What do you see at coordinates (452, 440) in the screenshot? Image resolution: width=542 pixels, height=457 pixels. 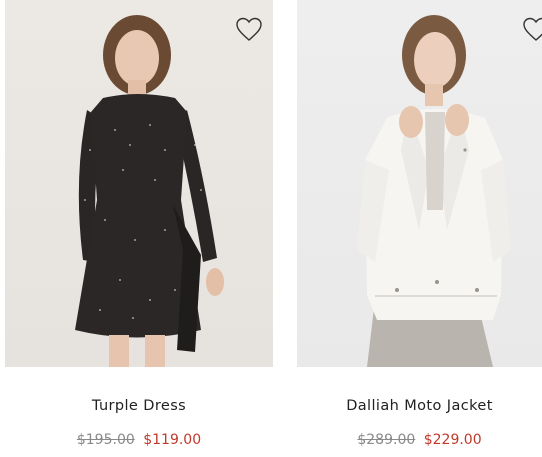 I see `sale-price: $229.00` at bounding box center [452, 440].